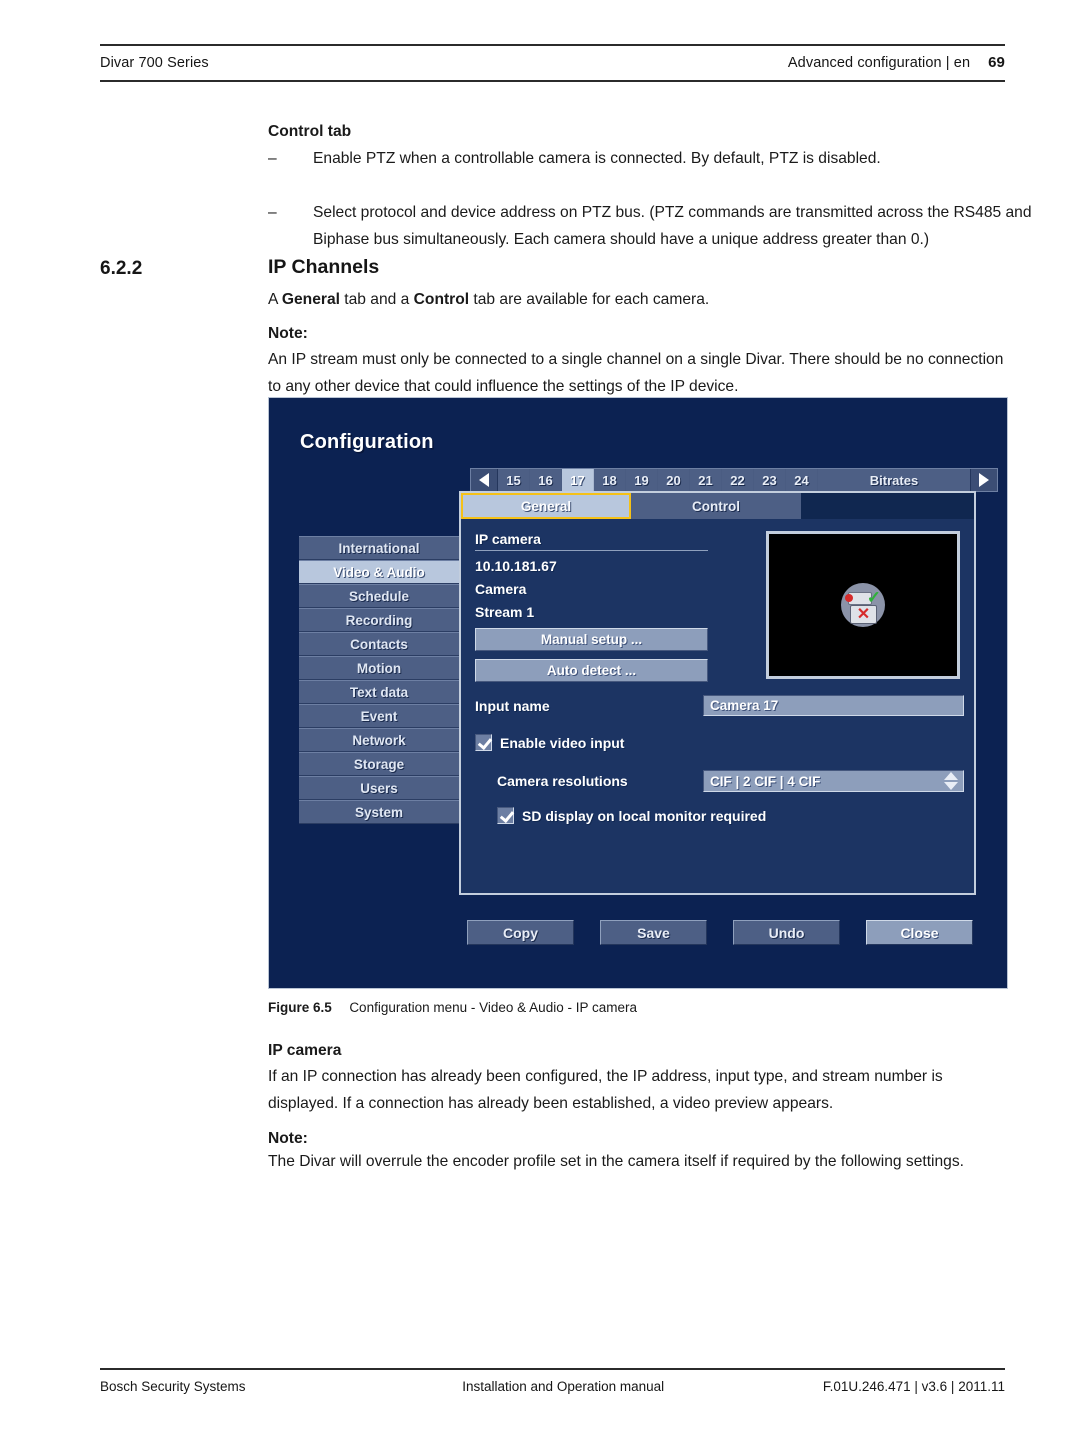 This screenshot has height=1441, width=1080. What do you see at coordinates (563, 1386) in the screenshot?
I see `footer-manual-title: Installation and Operation manual` at bounding box center [563, 1386].